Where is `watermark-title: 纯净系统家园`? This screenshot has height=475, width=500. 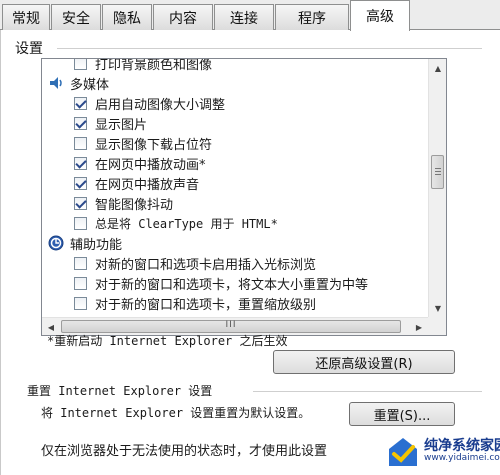 watermark-title: 纯净系统家园 is located at coordinates (462, 445).